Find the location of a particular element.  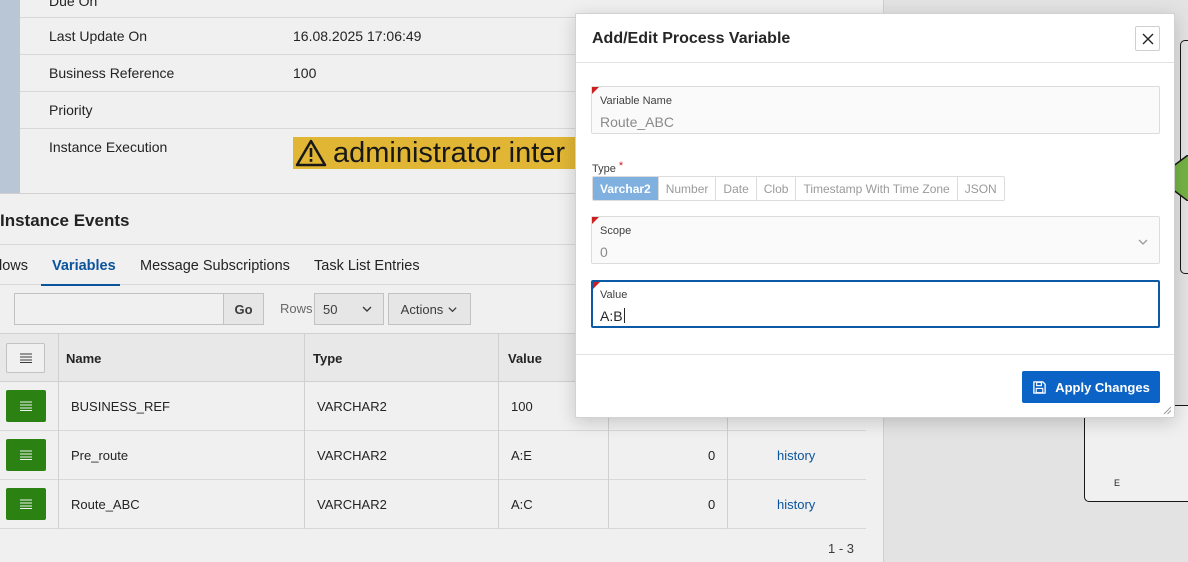

variable-name-value: Route_ABC is located at coordinates (637, 122).